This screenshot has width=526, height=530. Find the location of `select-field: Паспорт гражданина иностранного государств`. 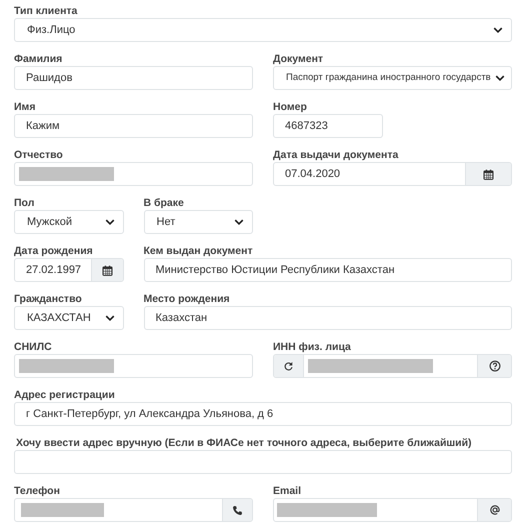

select-field: Паспорт гражданина иностранного государств is located at coordinates (392, 78).